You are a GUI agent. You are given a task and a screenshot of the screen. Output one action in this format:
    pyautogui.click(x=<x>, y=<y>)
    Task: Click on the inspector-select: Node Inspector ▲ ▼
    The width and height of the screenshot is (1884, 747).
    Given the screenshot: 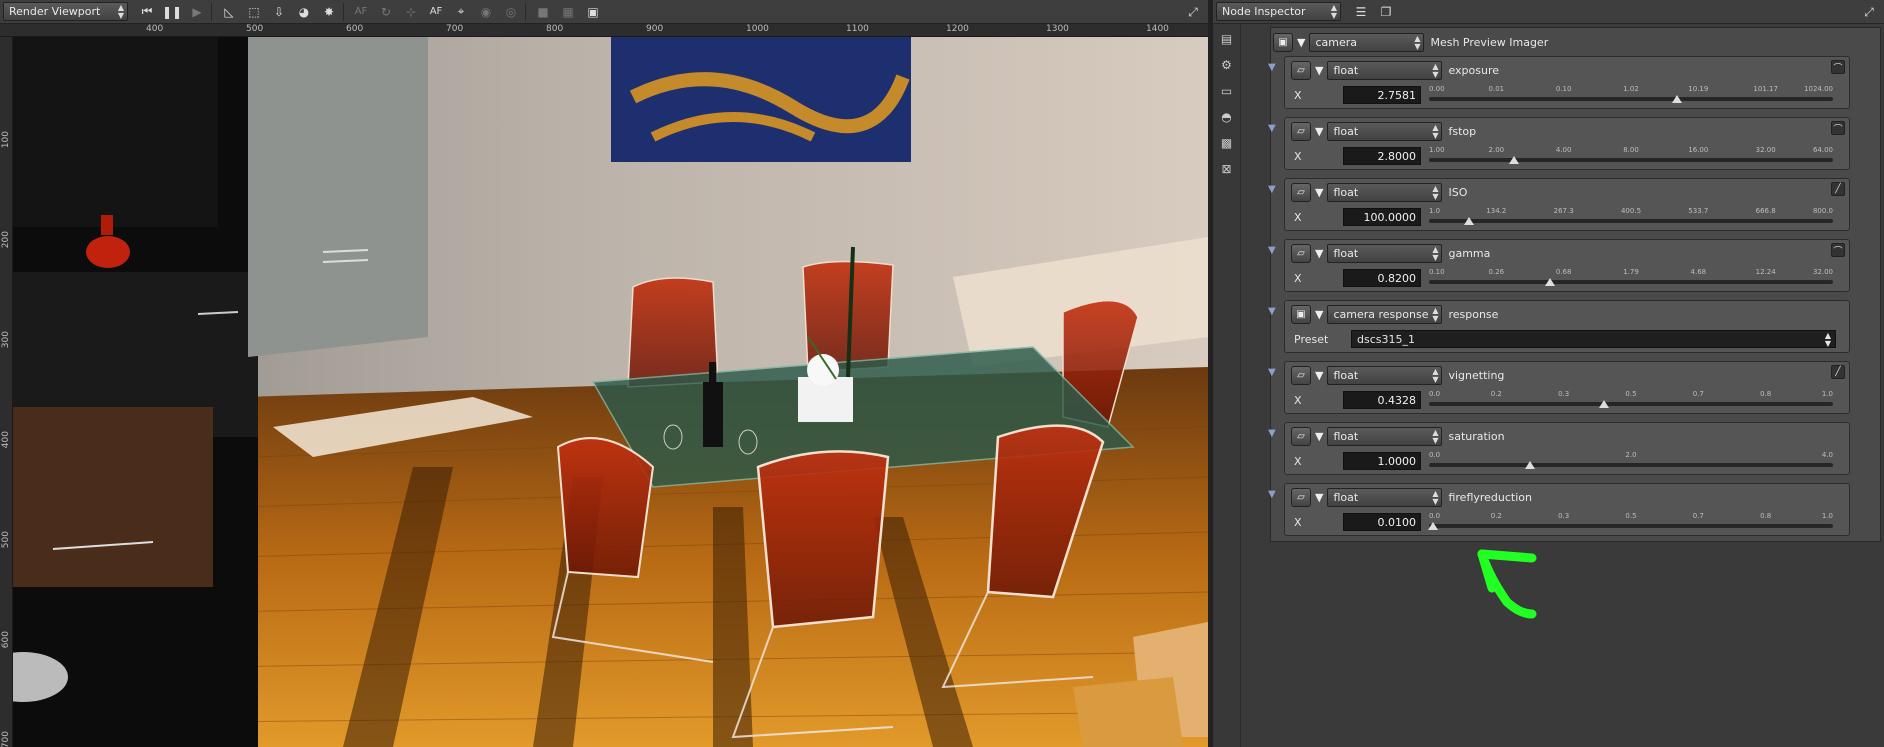 What is the action you would take?
    pyautogui.click(x=1278, y=11)
    